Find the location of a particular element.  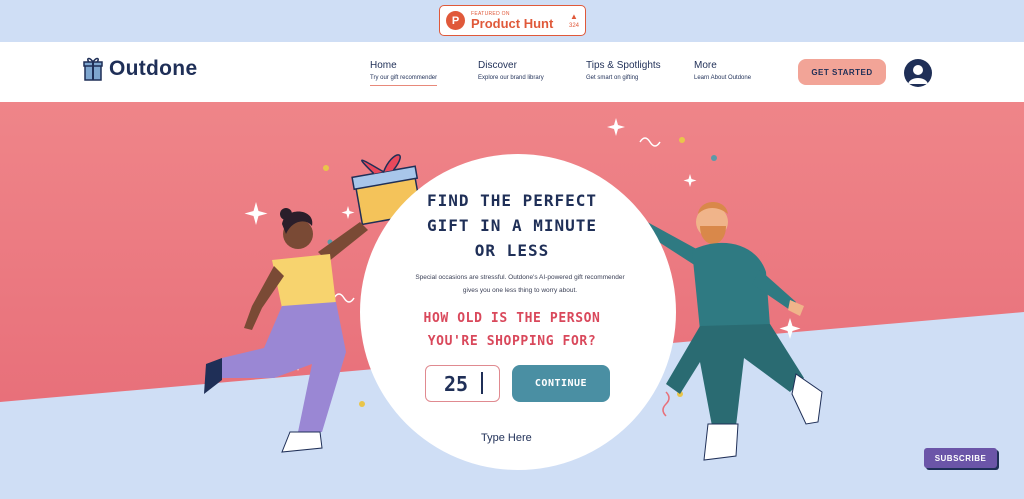

nav-home-subtitle: Try our gift recommender is located at coordinates (404, 80).